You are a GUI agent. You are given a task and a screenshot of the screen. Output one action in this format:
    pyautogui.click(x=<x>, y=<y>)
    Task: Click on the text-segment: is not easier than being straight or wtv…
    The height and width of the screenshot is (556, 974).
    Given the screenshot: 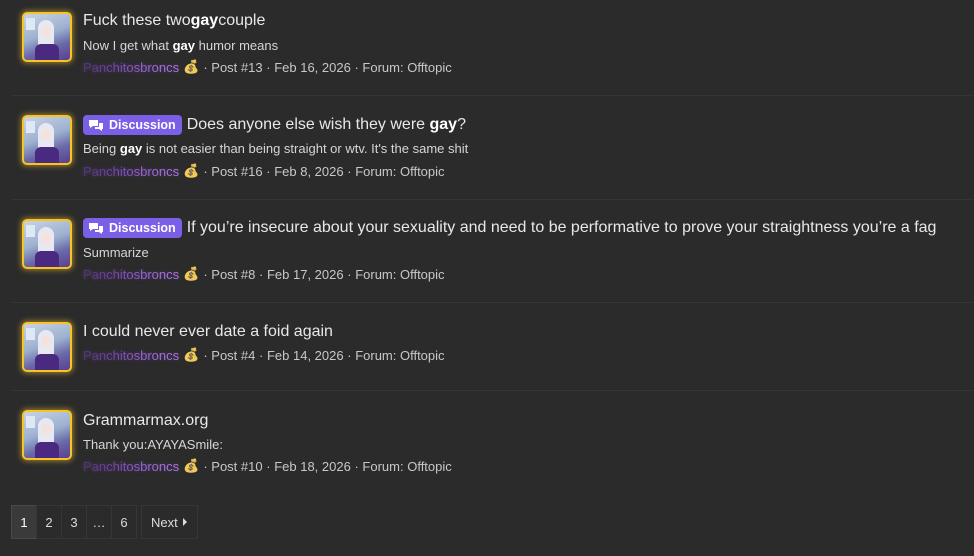 What is the action you would take?
    pyautogui.click(x=305, y=148)
    